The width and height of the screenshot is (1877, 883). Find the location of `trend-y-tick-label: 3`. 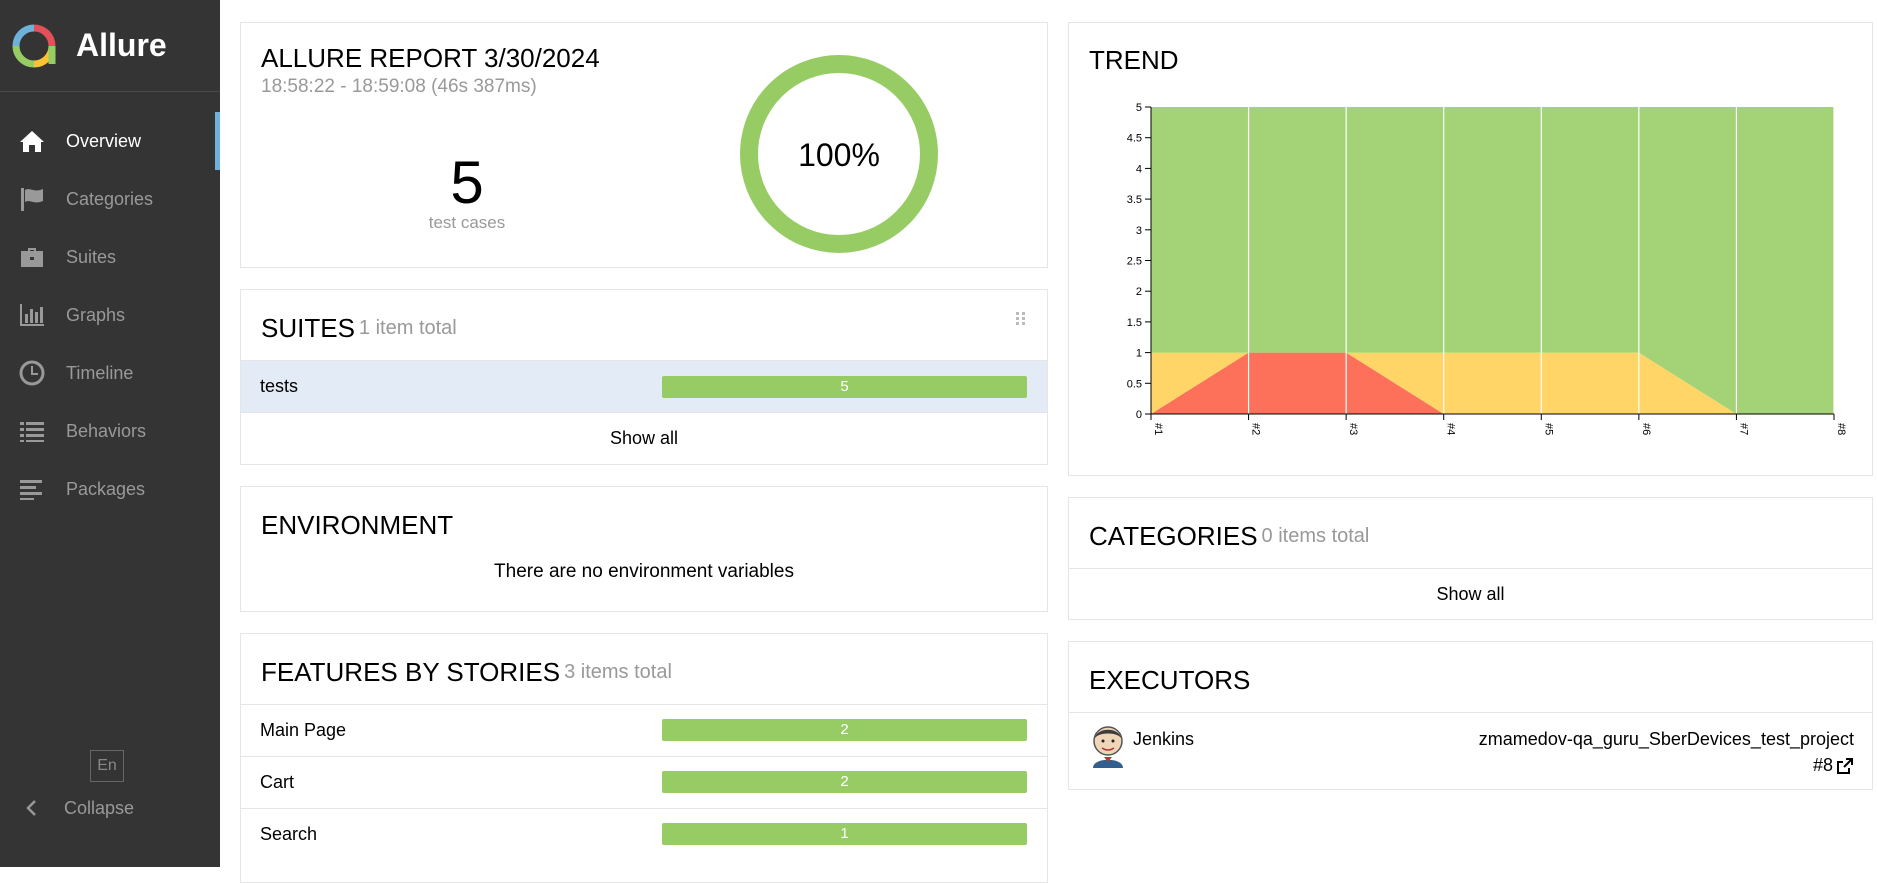

trend-y-tick-label: 3 is located at coordinates (1139, 231).